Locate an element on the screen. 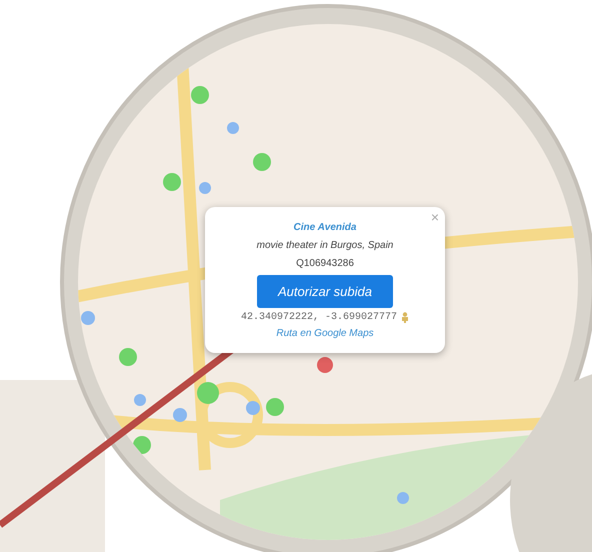  place-title: Cine Avenida is located at coordinates (325, 227).